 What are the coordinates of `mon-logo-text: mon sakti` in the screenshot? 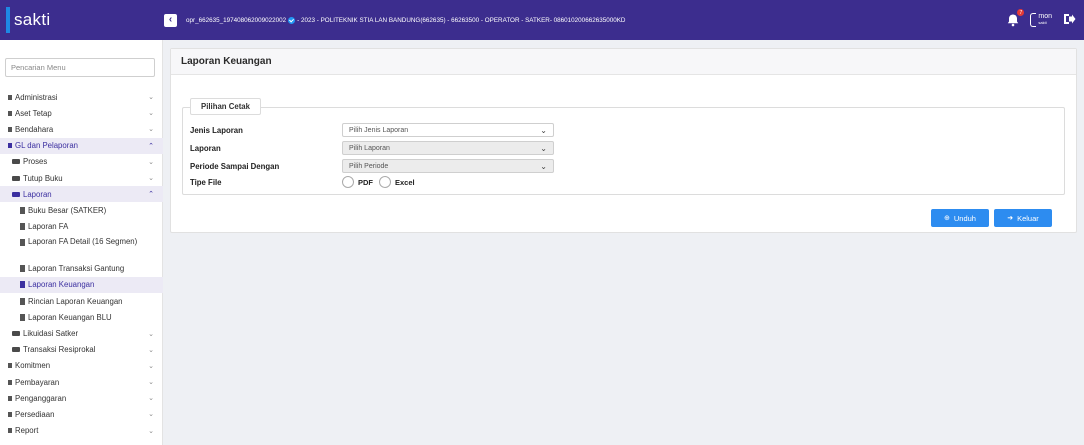 It's located at (1045, 19).